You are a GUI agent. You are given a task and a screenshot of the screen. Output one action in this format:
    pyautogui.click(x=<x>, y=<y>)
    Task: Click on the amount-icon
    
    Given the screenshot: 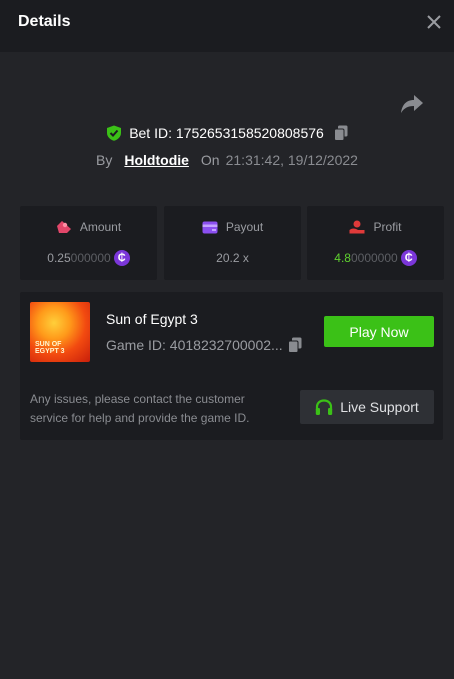 What is the action you would take?
    pyautogui.click(x=63, y=227)
    